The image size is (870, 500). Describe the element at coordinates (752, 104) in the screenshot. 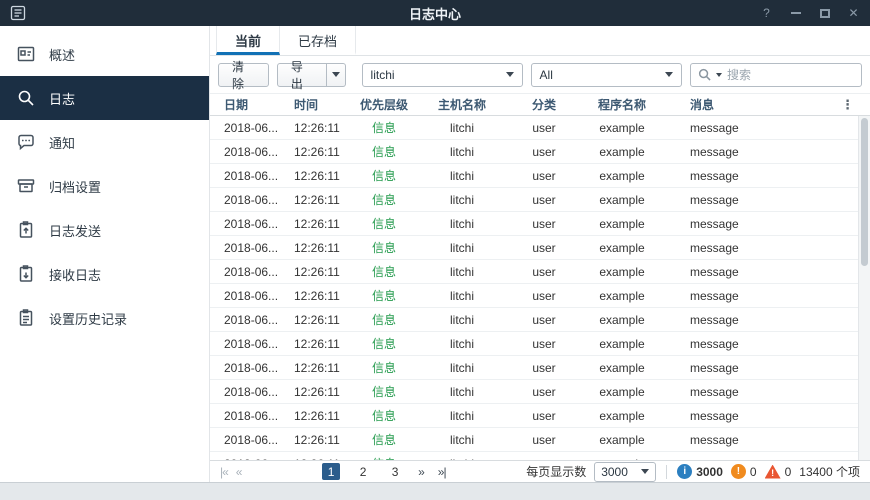

I see `column-header-message: 消息` at that location.